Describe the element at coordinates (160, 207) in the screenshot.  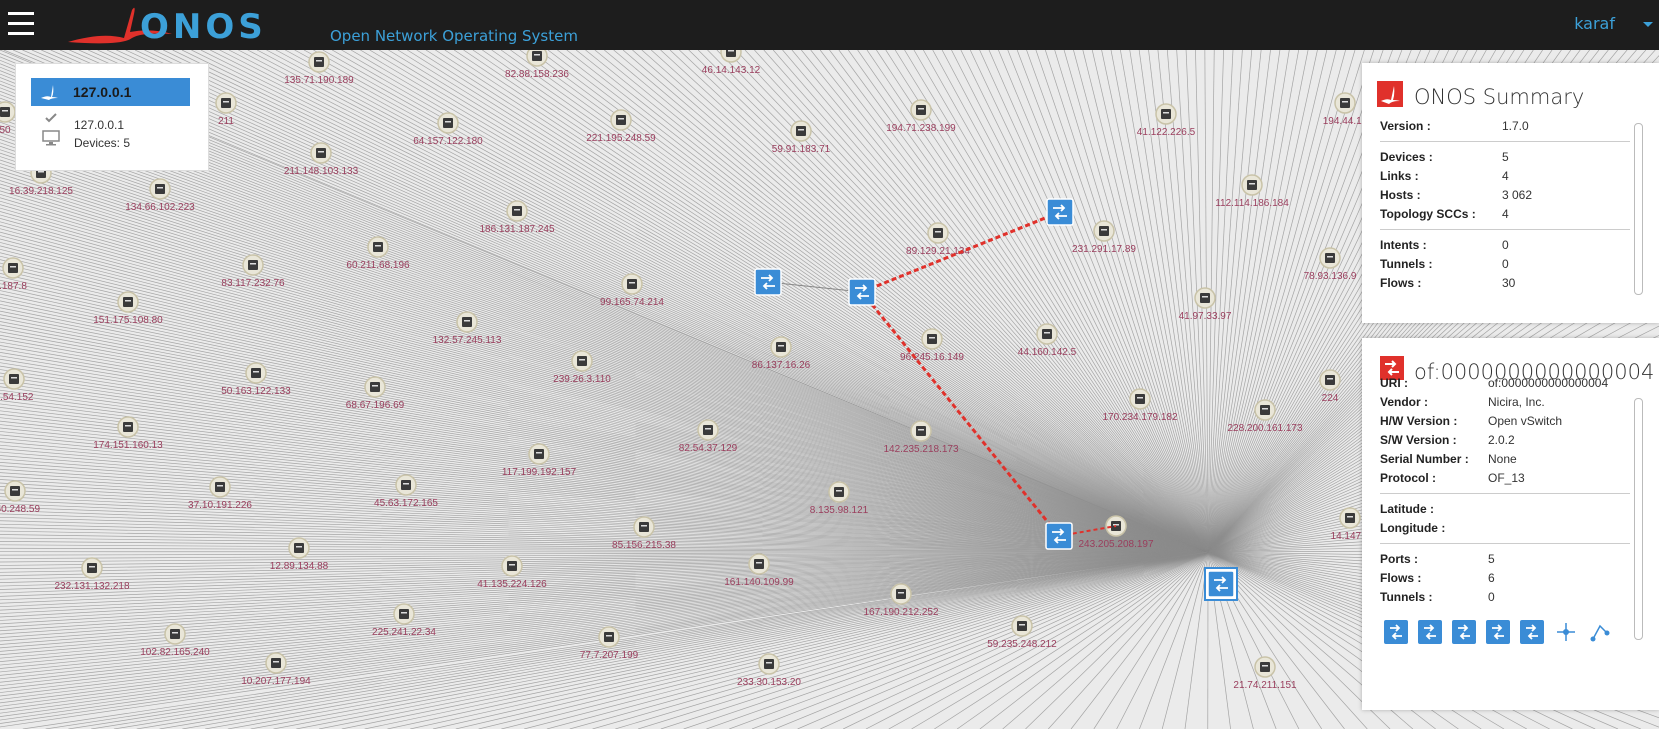
I see `host-label: 134.66.102.223` at that location.